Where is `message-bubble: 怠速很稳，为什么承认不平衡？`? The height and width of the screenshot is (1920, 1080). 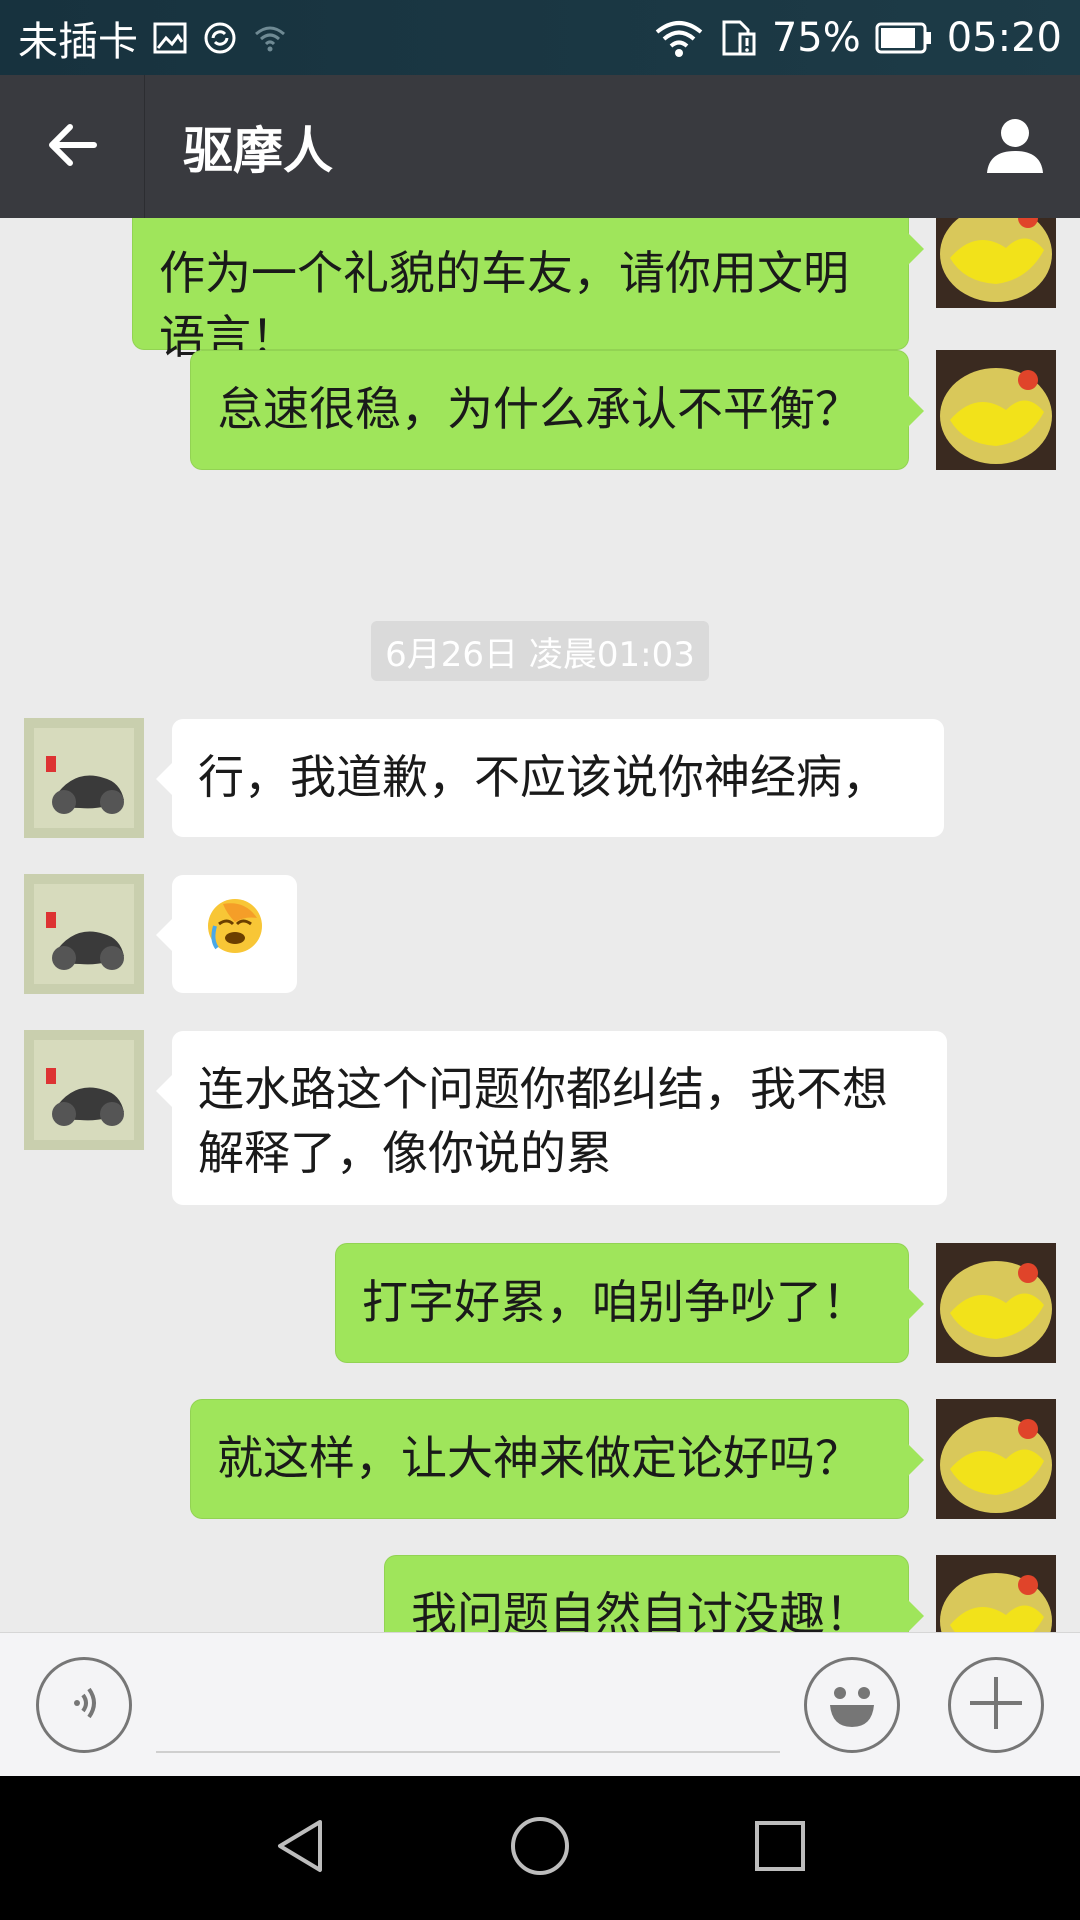
message-bubble: 怠速很稳，为什么承认不平衡？ is located at coordinates (557, 410).